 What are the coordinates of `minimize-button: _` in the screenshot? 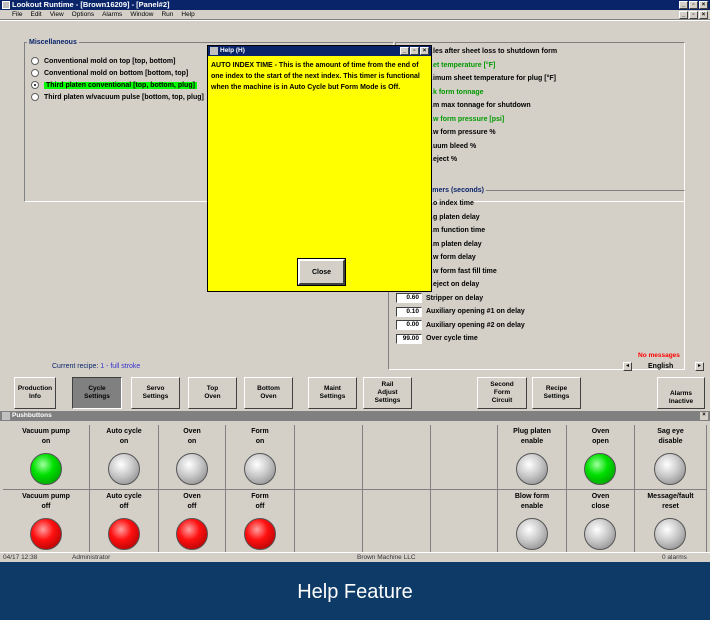 It's located at (683, 5).